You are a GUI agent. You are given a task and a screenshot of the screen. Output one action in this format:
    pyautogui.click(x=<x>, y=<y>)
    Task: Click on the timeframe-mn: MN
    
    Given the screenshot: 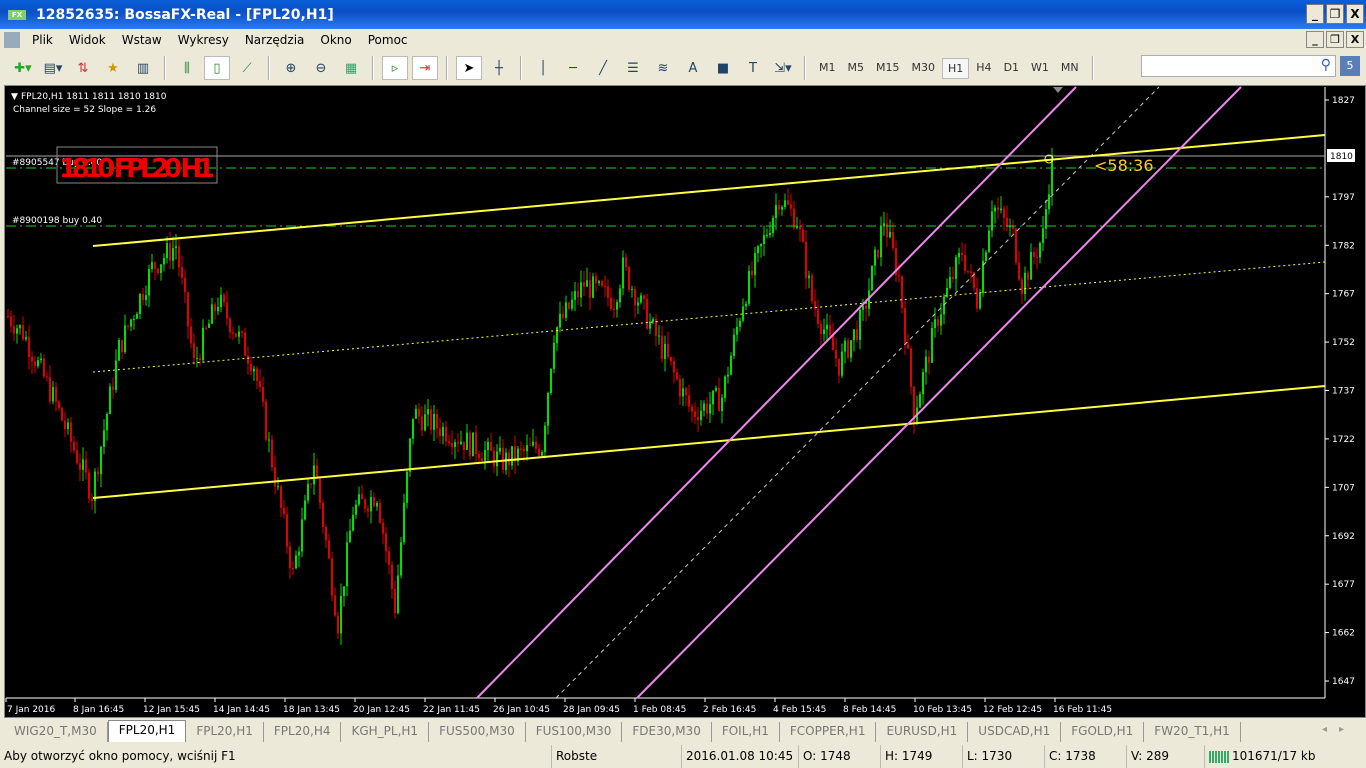 What is the action you would take?
    pyautogui.click(x=1070, y=68)
    